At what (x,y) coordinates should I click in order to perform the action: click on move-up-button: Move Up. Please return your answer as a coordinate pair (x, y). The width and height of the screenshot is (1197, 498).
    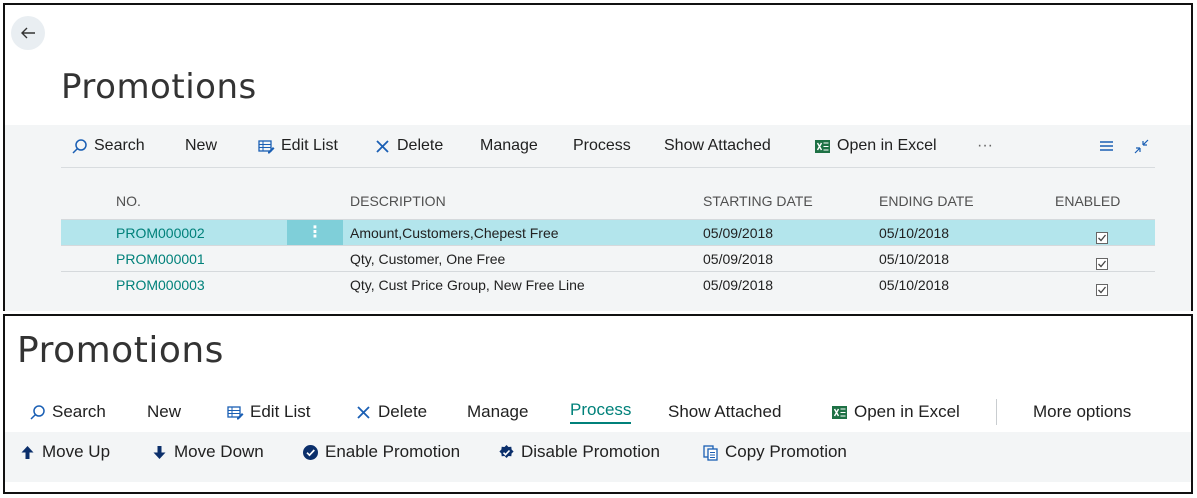
    Looking at the image, I should click on (64, 452).